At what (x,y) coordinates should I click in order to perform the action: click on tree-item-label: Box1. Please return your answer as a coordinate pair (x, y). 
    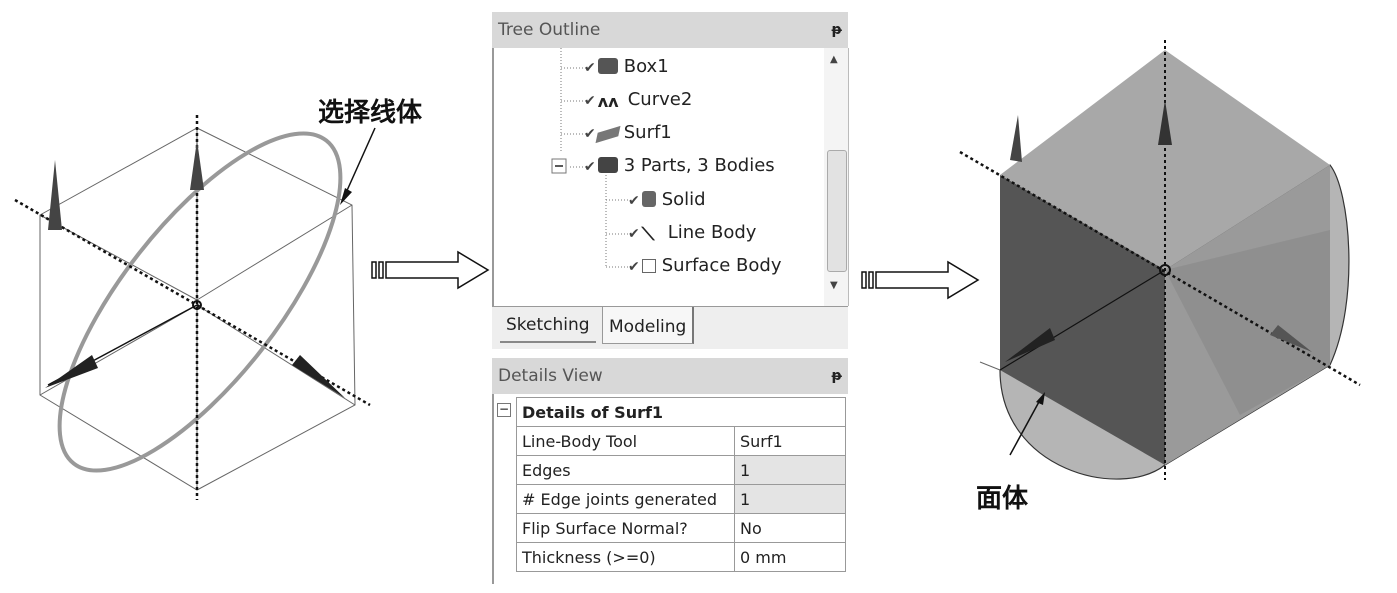
    Looking at the image, I should click on (646, 66).